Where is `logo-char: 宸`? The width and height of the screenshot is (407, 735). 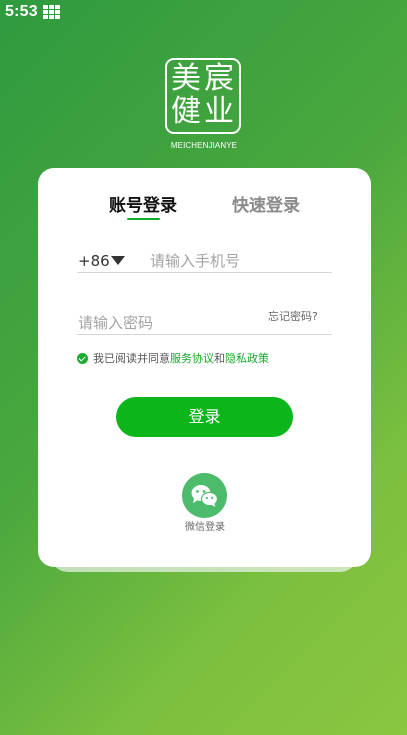
logo-char: 宸 is located at coordinates (219, 78).